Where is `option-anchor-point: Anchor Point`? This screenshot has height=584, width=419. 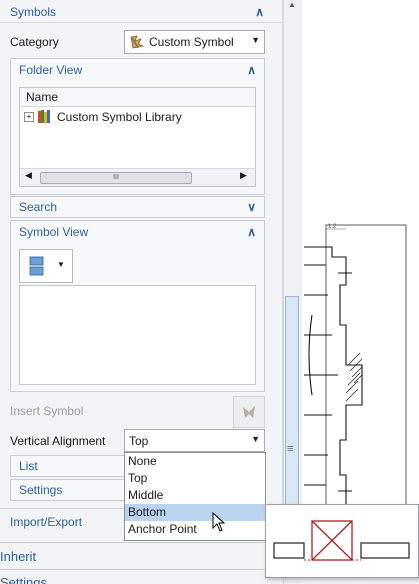 option-anchor-point: Anchor Point is located at coordinates (195, 529).